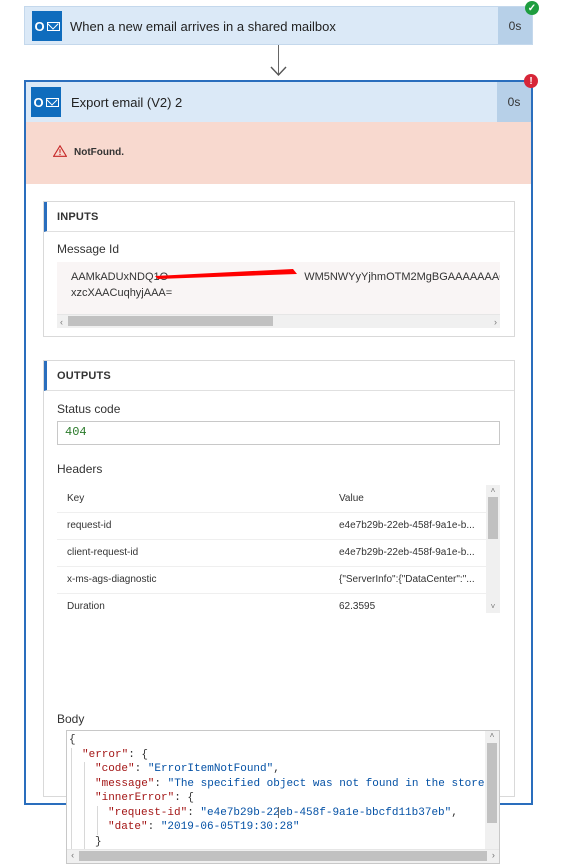 The image size is (579, 864). What do you see at coordinates (99, 152) in the screenshot?
I see `error-message: NotFound.` at bounding box center [99, 152].